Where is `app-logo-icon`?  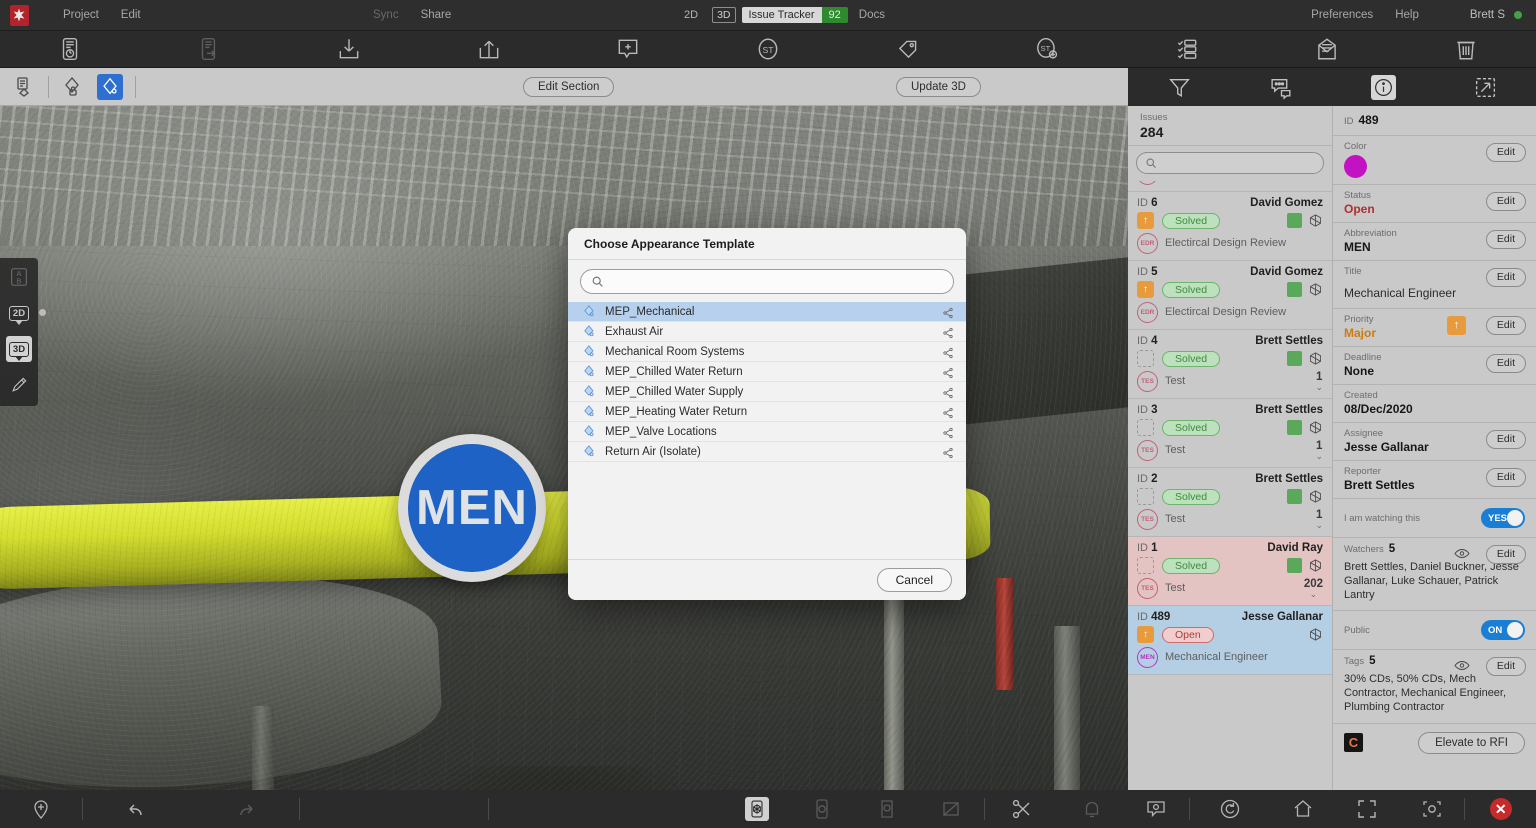 app-logo-icon is located at coordinates (19, 15).